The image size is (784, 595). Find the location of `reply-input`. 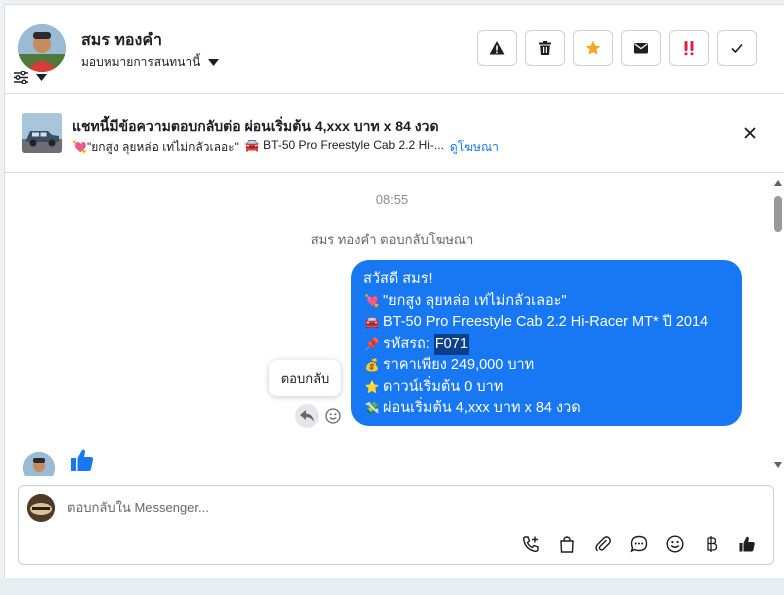

reply-input is located at coordinates (367, 507).